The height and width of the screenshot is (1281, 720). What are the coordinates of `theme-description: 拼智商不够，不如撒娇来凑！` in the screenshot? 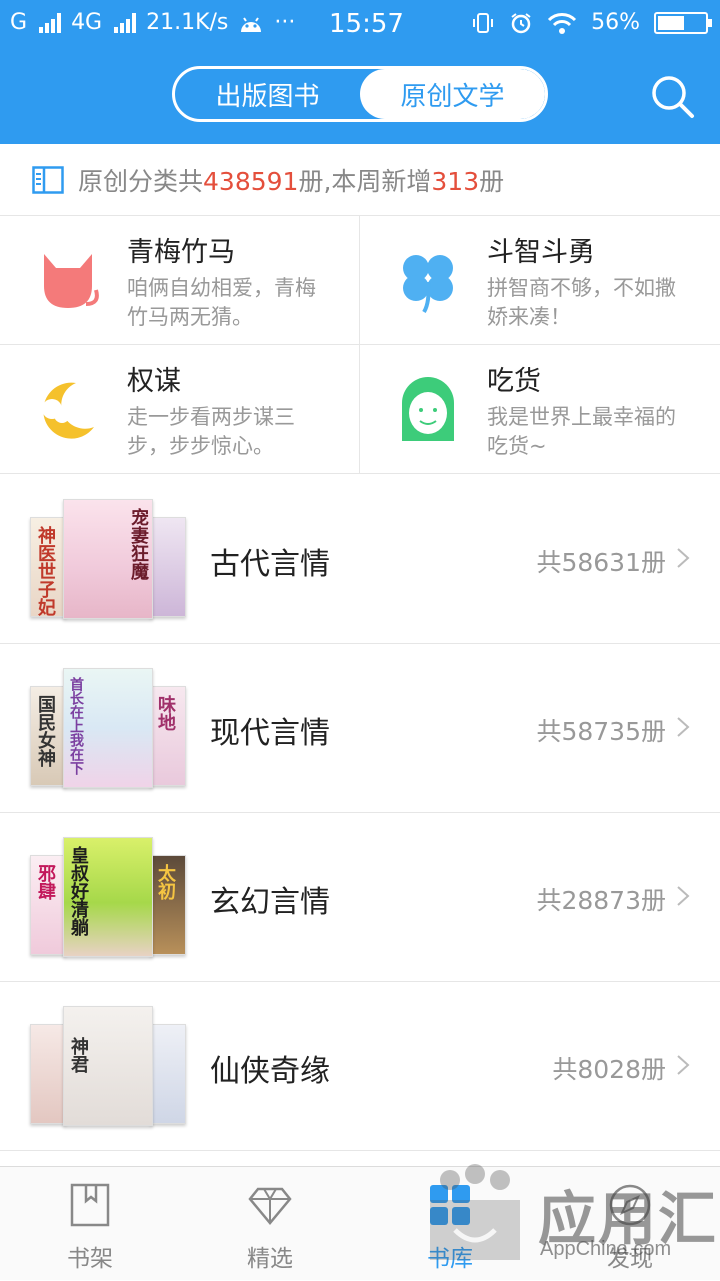 It's located at (581, 302).